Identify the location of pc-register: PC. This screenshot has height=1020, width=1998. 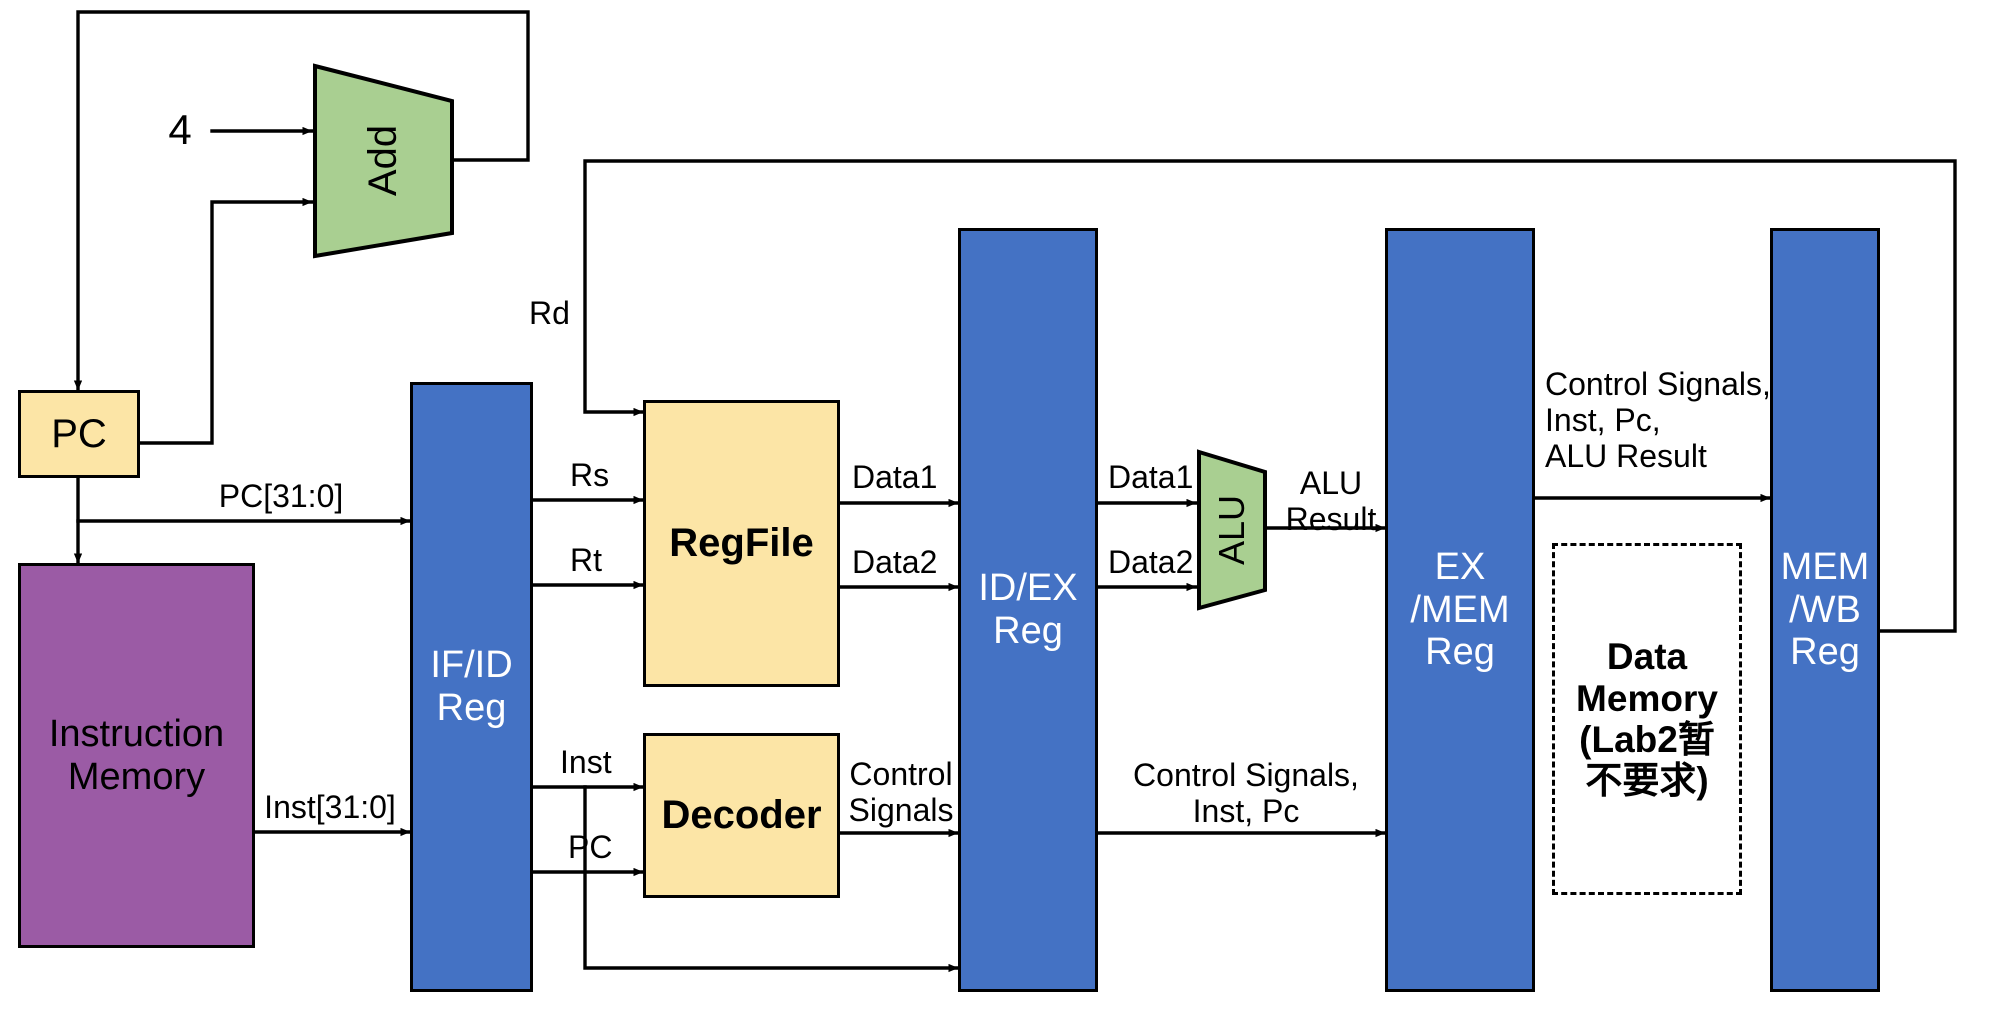
(79, 434).